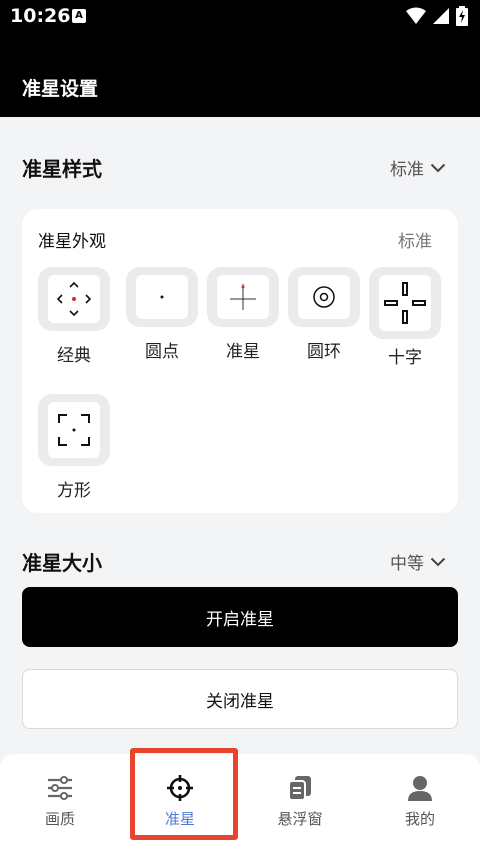 This screenshot has height=852, width=480. Describe the element at coordinates (300, 819) in the screenshot. I see `nav-label: 悬浮窗` at that location.